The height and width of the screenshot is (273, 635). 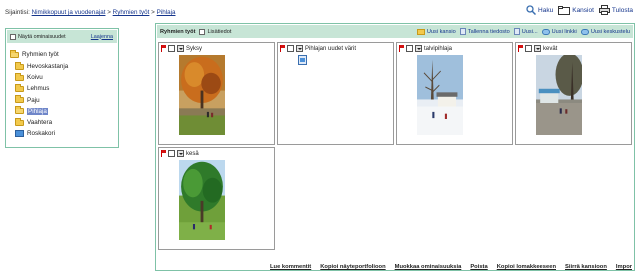 I want to click on tree-item-paju: Paju, so click(x=64, y=100).